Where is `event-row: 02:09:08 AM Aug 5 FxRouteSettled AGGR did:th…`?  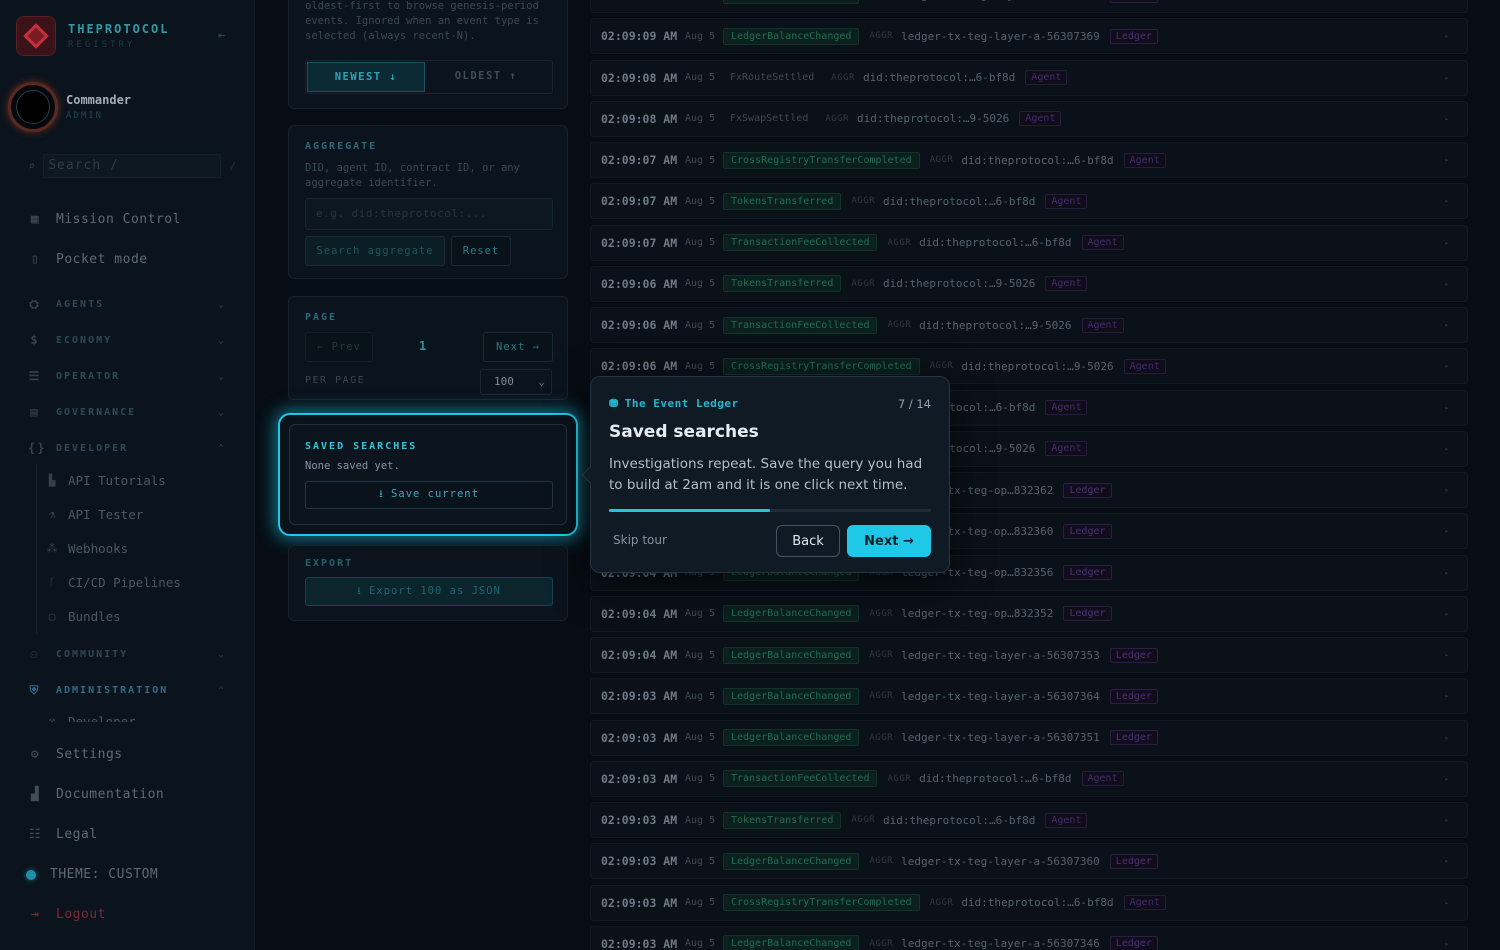 event-row: 02:09:08 AM Aug 5 FxRouteSettled AGGR did:th… is located at coordinates (1029, 77).